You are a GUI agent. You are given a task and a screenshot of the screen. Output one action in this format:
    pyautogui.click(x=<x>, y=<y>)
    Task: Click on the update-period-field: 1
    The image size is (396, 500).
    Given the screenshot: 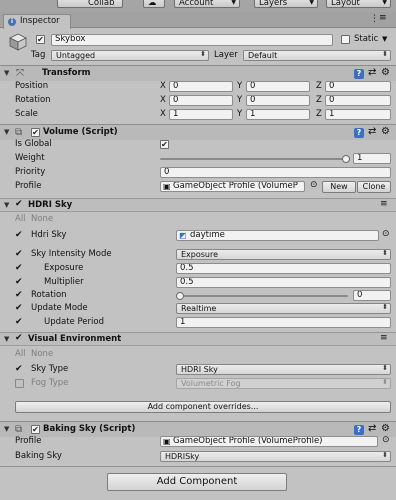 What is the action you would take?
    pyautogui.click(x=283, y=322)
    